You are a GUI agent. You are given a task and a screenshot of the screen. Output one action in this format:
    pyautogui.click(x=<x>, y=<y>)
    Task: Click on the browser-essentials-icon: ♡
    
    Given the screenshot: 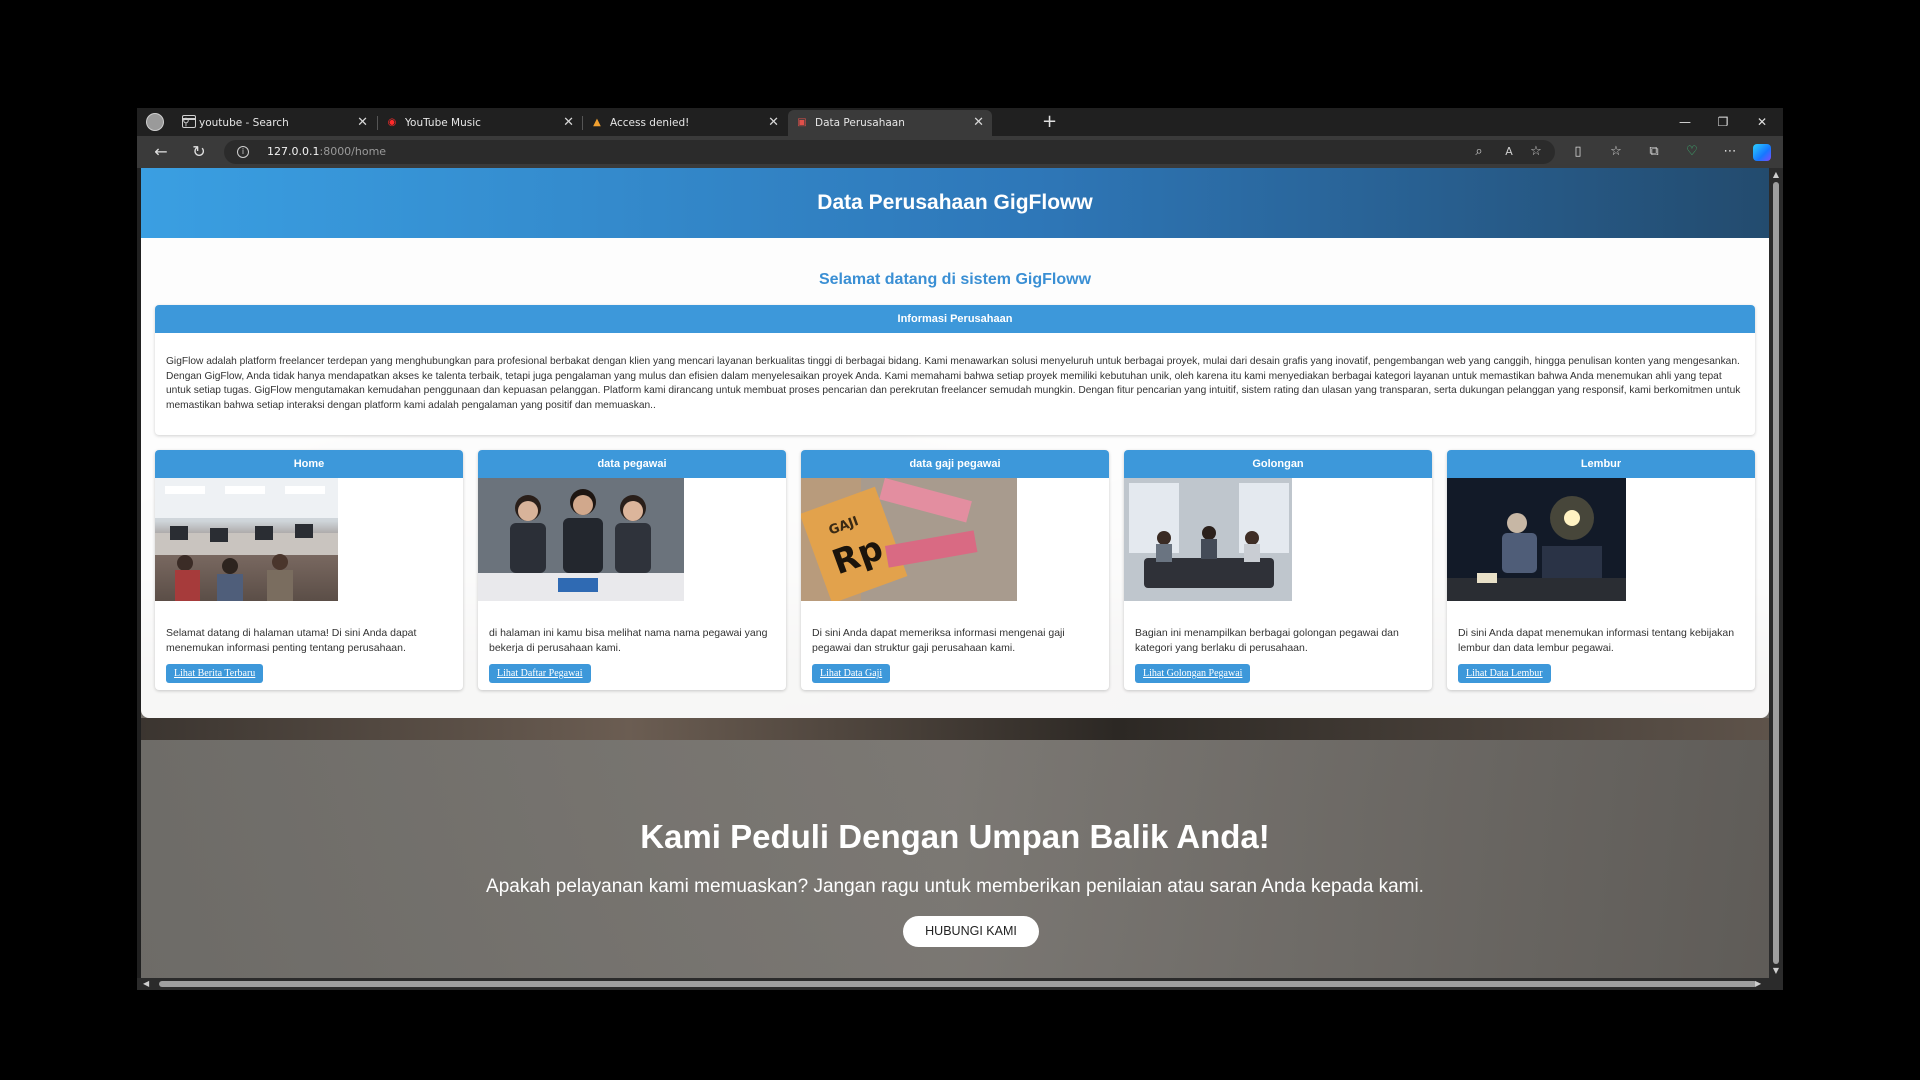 What is the action you would take?
    pyautogui.click(x=1692, y=152)
    